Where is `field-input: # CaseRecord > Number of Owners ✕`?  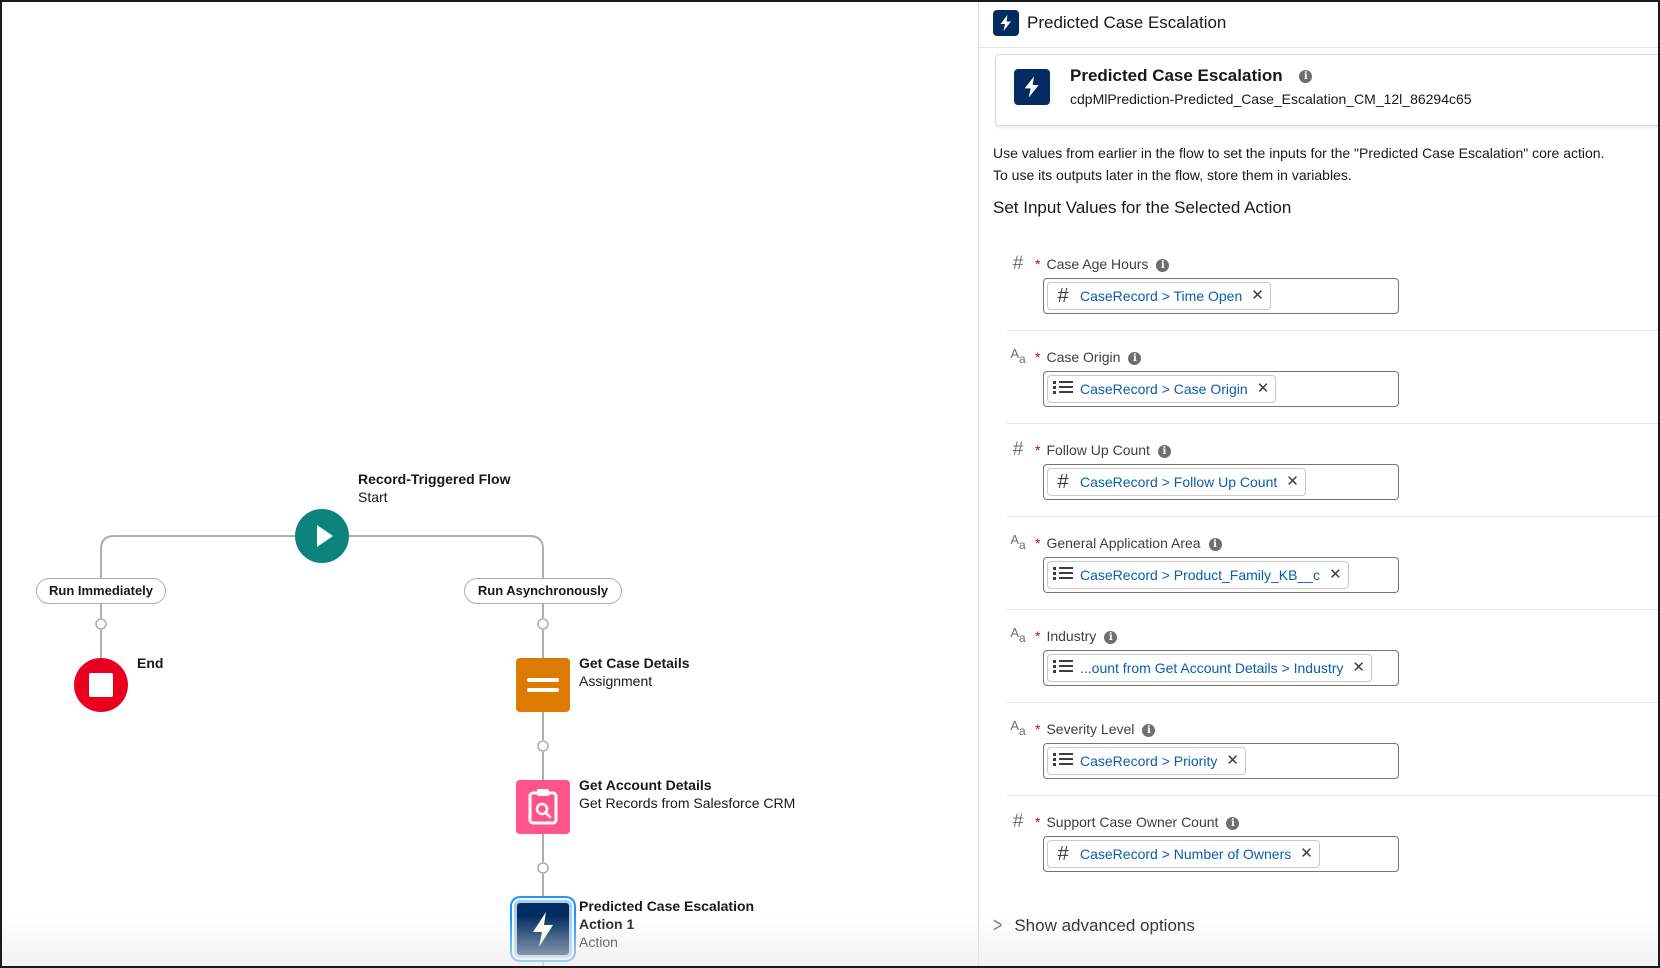 field-input: # CaseRecord > Number of Owners ✕ is located at coordinates (1221, 854).